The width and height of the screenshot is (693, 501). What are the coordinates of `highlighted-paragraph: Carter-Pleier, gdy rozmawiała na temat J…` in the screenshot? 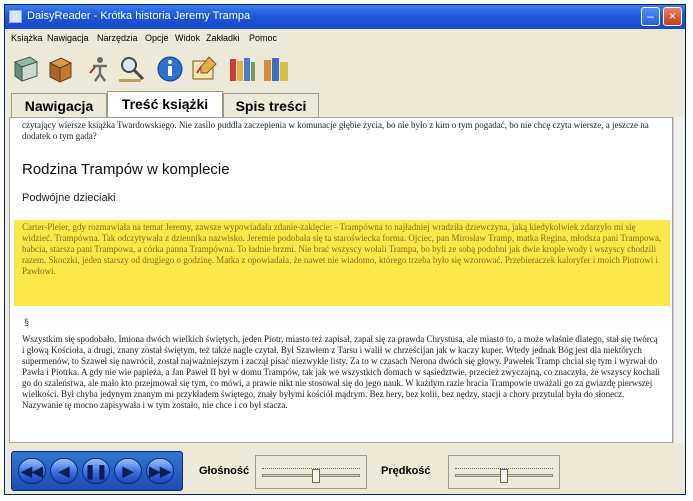 It's located at (342, 249).